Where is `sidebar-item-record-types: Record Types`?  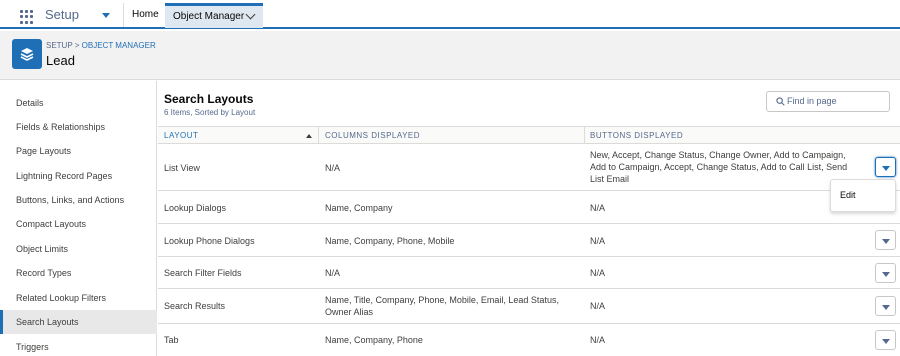 sidebar-item-record-types: Record Types is located at coordinates (78, 273).